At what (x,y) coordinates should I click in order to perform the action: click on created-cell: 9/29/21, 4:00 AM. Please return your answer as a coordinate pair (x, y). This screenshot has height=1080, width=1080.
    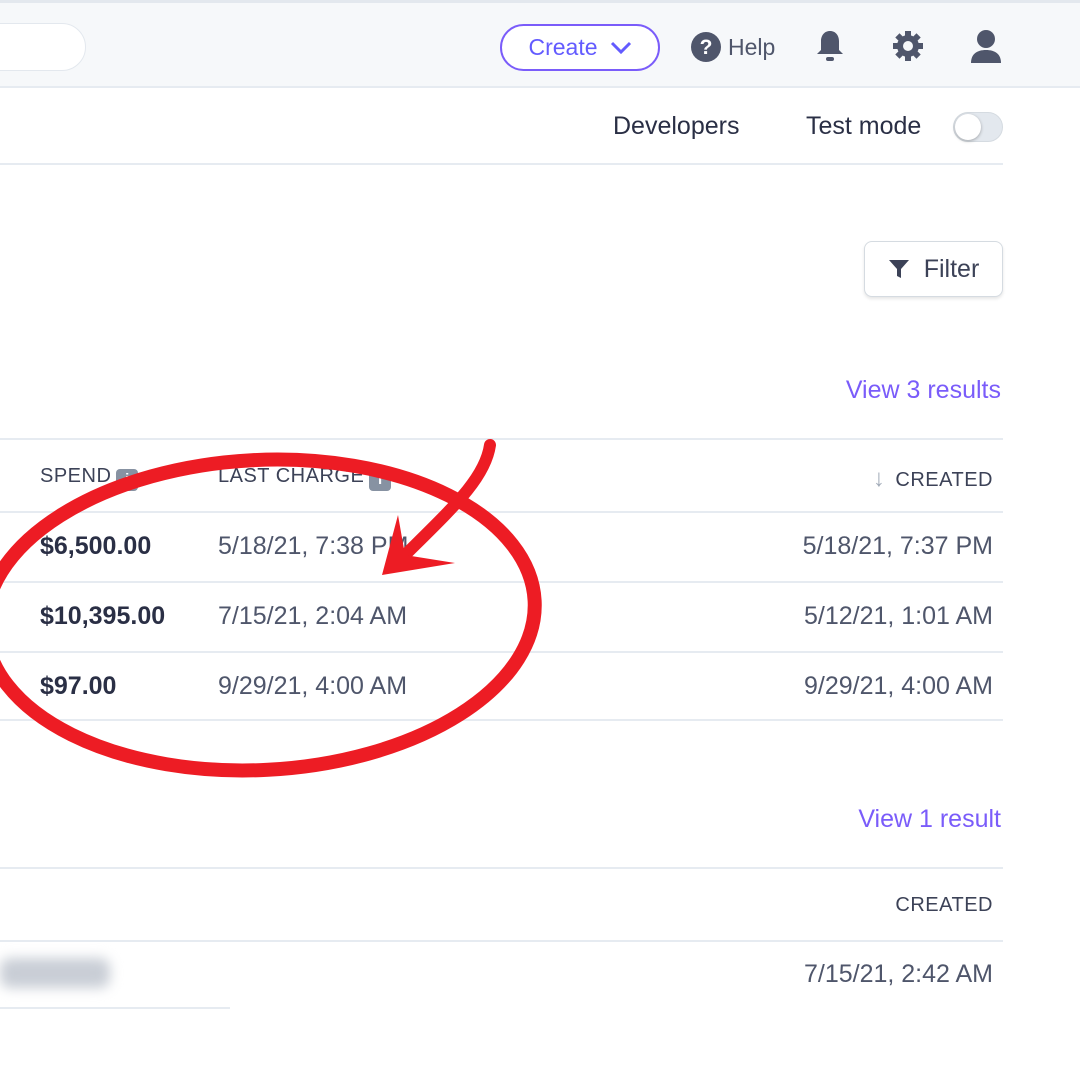
    Looking at the image, I should click on (898, 686).